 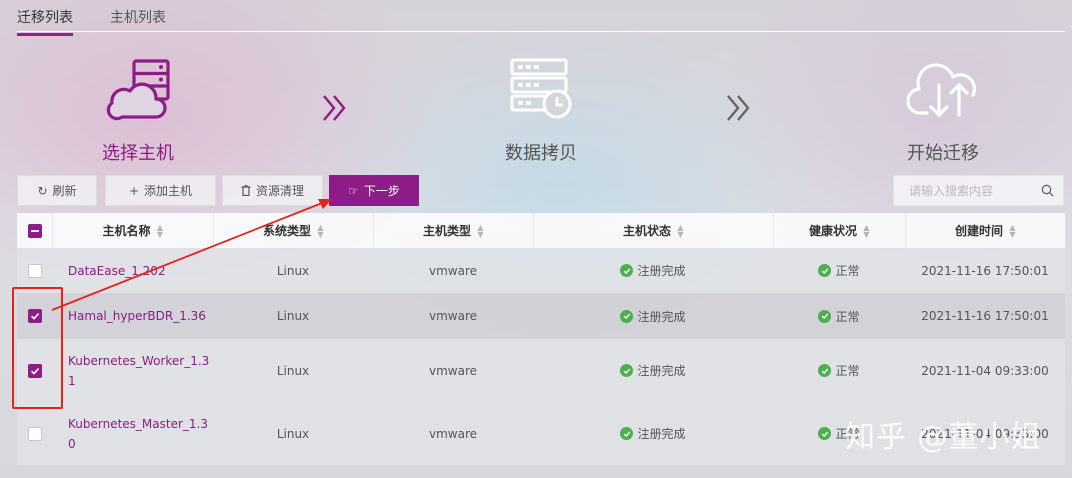 I want to click on search-input, so click(x=966, y=190).